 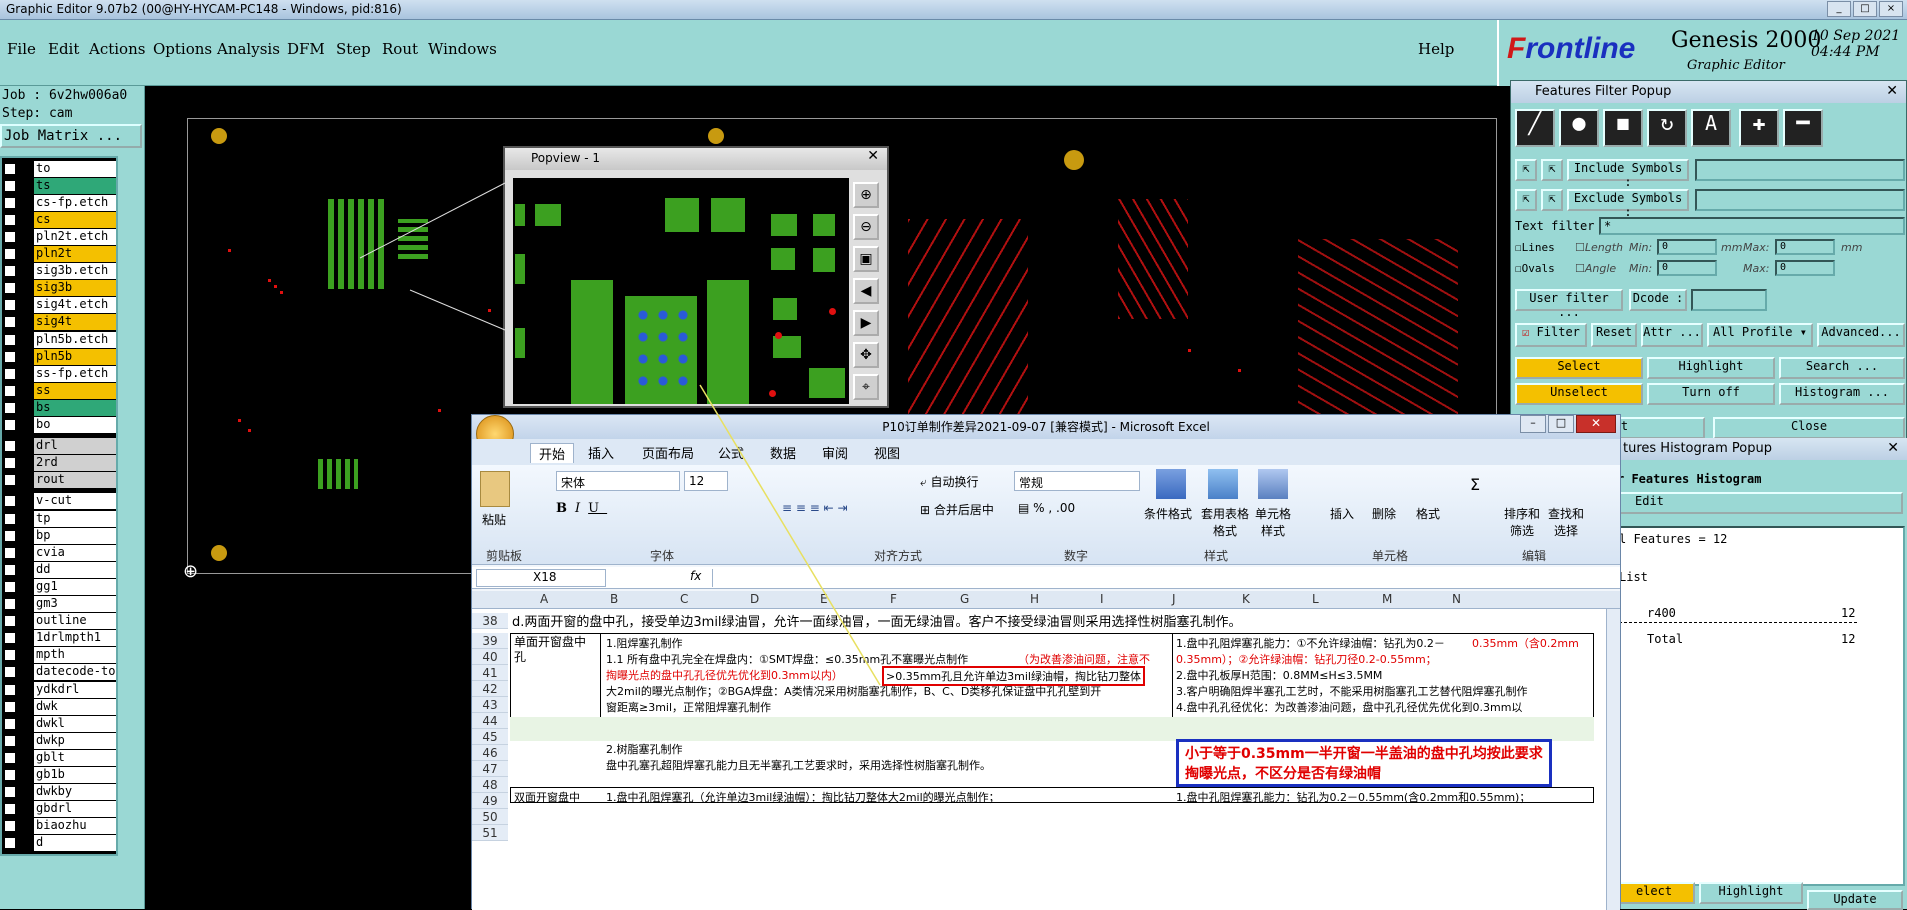 What do you see at coordinates (60, 757) in the screenshot?
I see `layer-row: gblt` at bounding box center [60, 757].